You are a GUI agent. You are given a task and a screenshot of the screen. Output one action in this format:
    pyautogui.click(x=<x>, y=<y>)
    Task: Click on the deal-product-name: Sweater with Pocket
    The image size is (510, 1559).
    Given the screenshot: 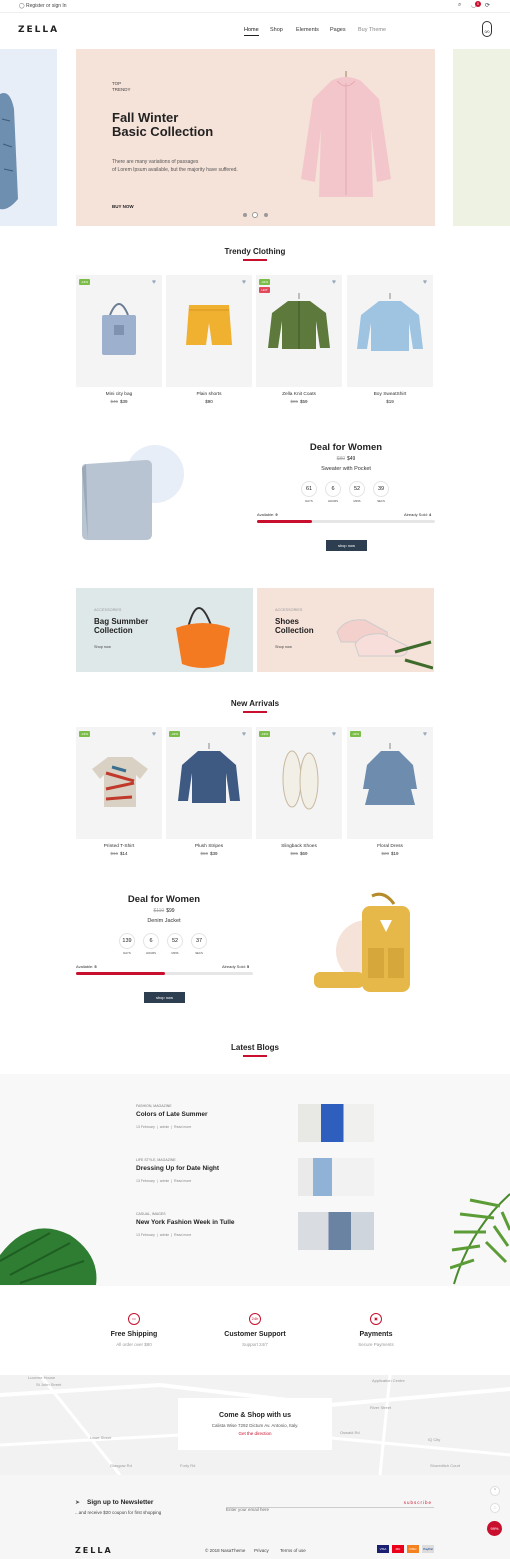 What is the action you would take?
    pyautogui.click(x=346, y=469)
    